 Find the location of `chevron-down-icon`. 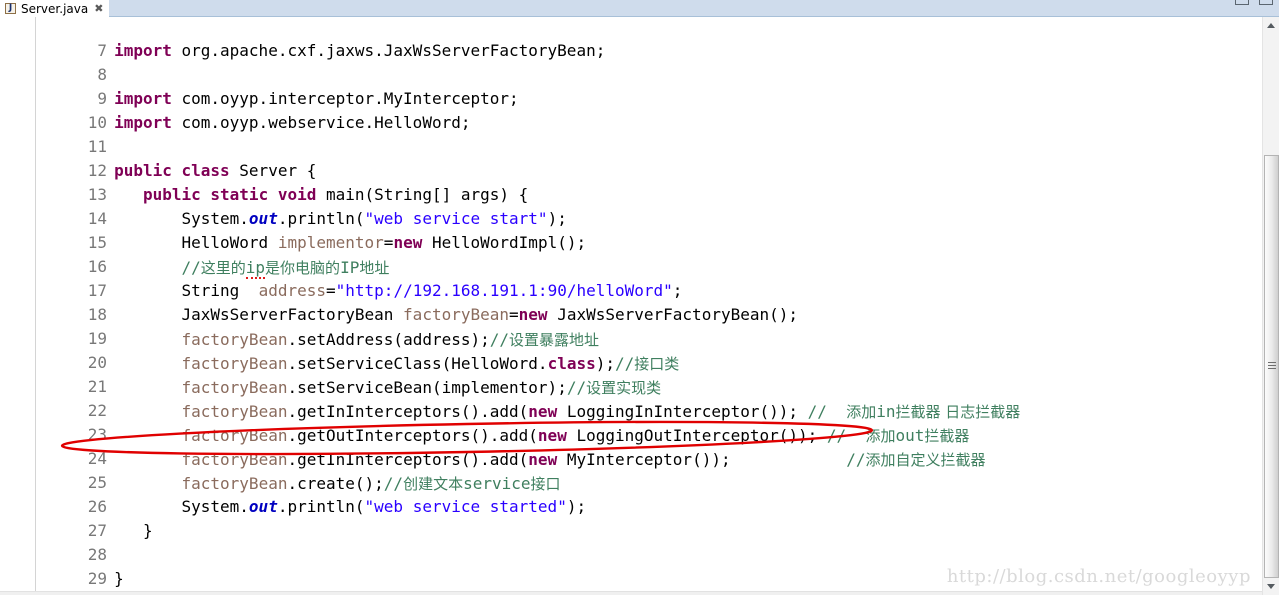

chevron-down-icon is located at coordinates (1271, 586).